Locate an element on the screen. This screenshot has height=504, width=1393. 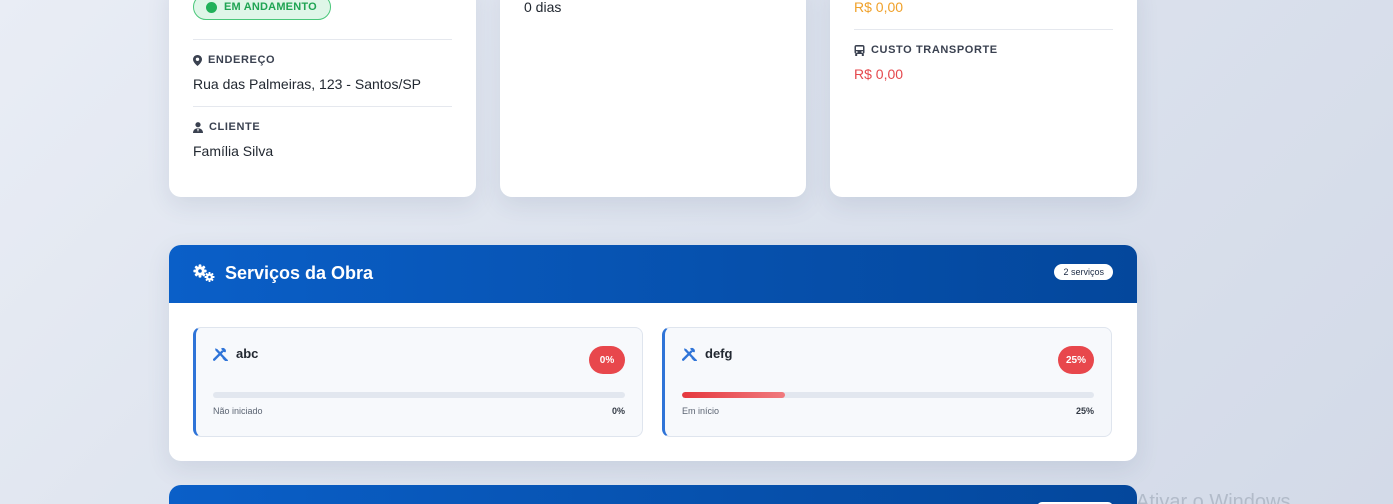
service-percent-badge: 0% is located at coordinates (607, 360).